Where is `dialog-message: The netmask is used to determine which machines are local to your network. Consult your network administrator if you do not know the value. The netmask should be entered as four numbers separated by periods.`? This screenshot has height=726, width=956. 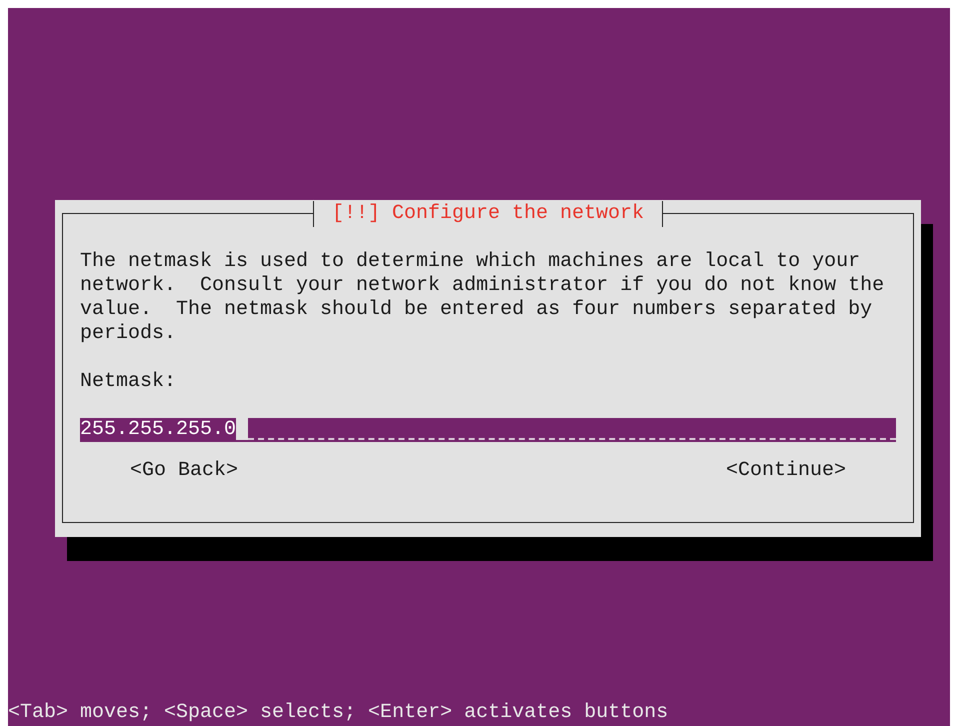 dialog-message: The netmask is used to determine which machines are local to your network. Consult your network administrator if you do not know the value. The netmask should be entered as four numbers separated by periods. is located at coordinates (483, 298).